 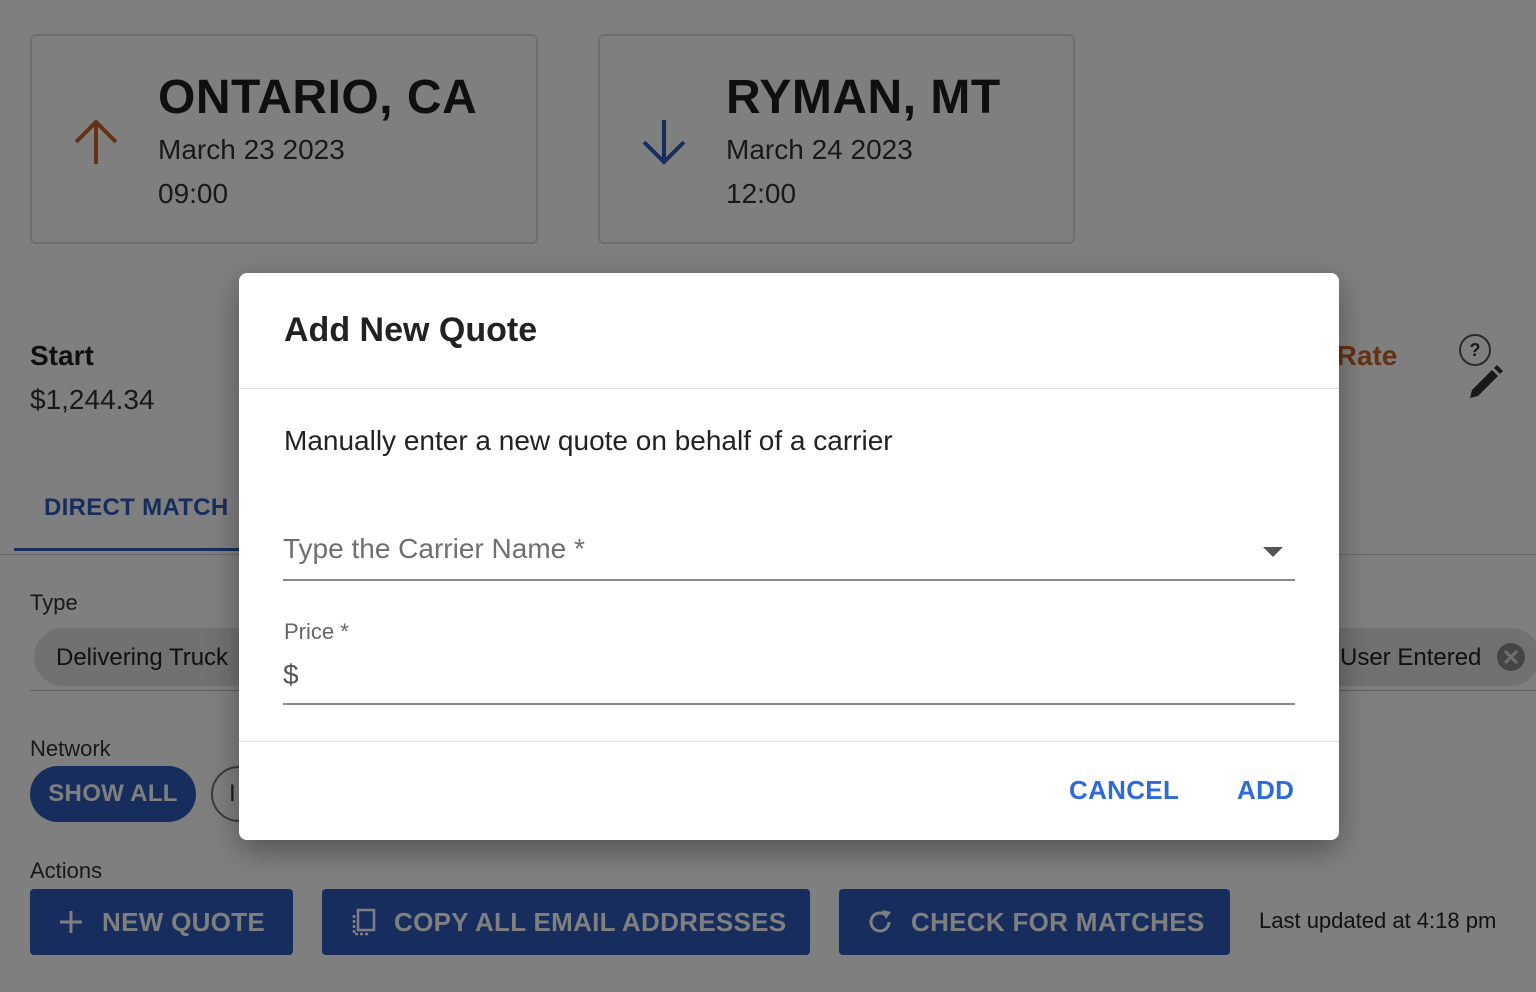 I want to click on dialog-footer-divider, so click(x=789, y=741).